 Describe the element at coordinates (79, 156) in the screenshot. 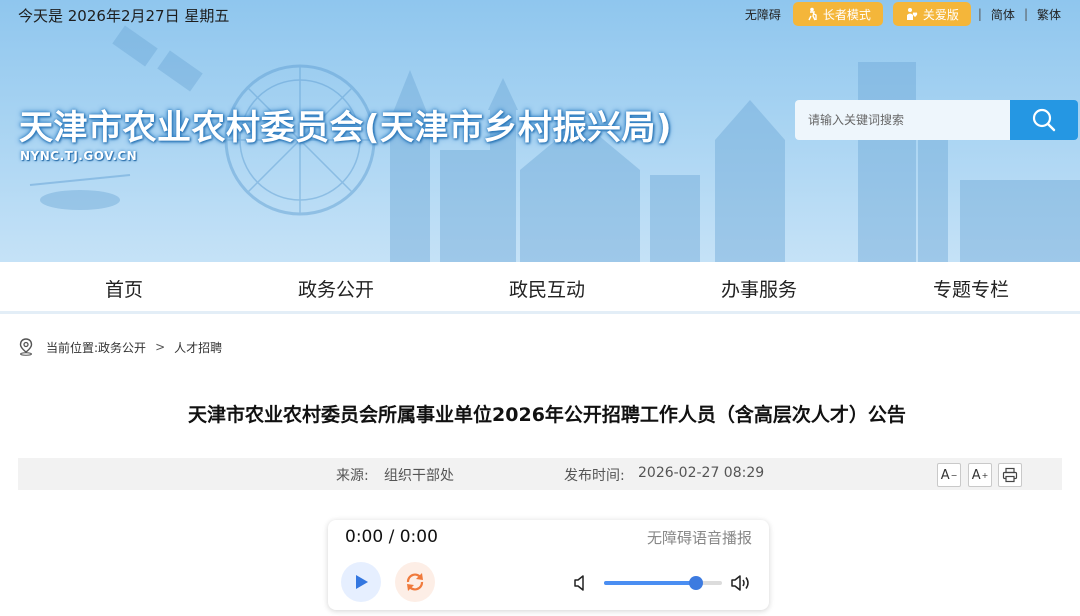

I see `site-domain: NYNC.TJ.GOV.CN` at that location.